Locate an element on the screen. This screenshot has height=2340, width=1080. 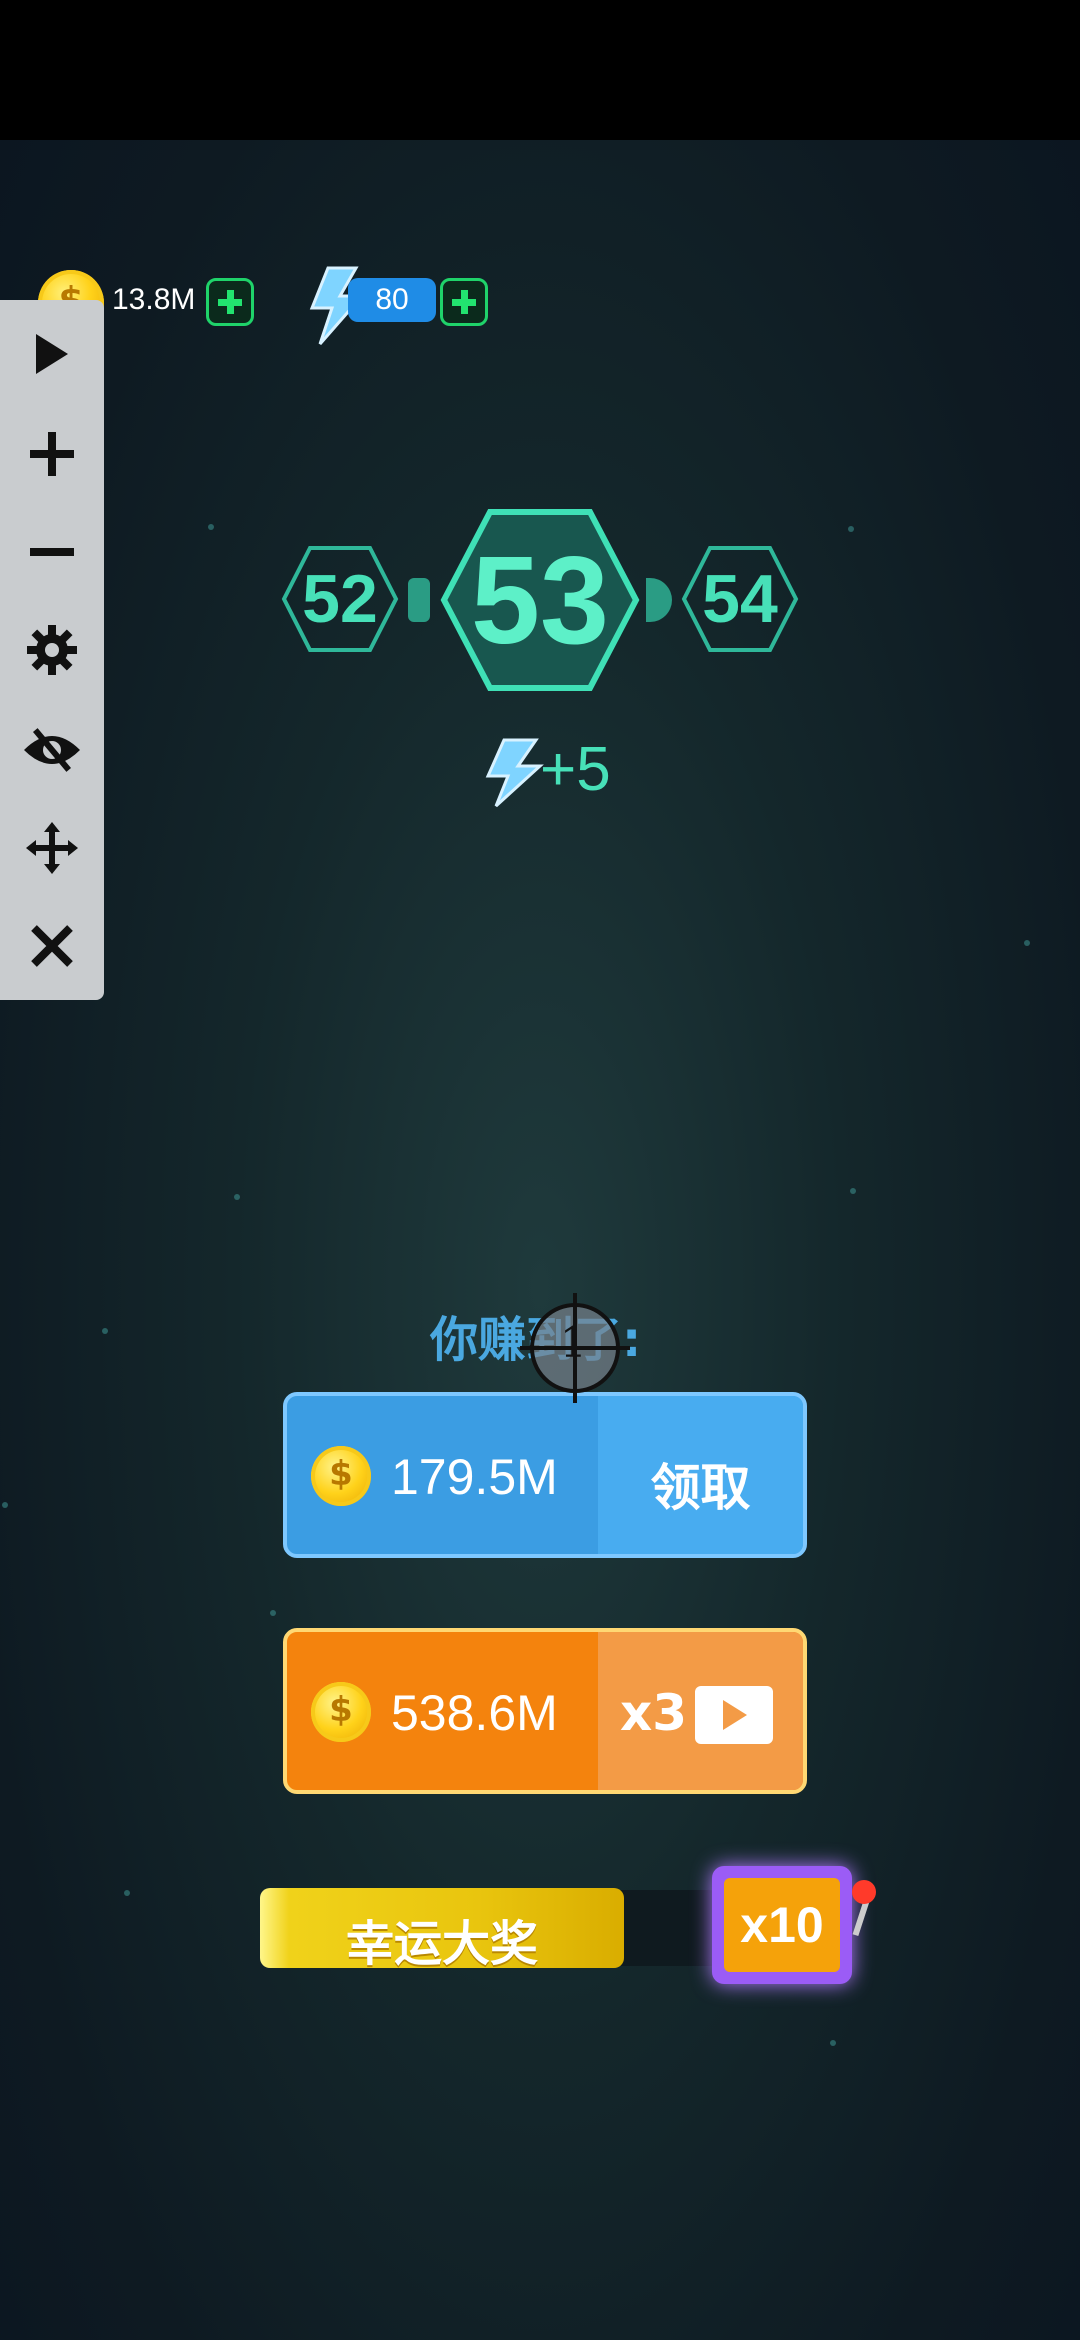
slot-lever-knob is located at coordinates (864, 1892).